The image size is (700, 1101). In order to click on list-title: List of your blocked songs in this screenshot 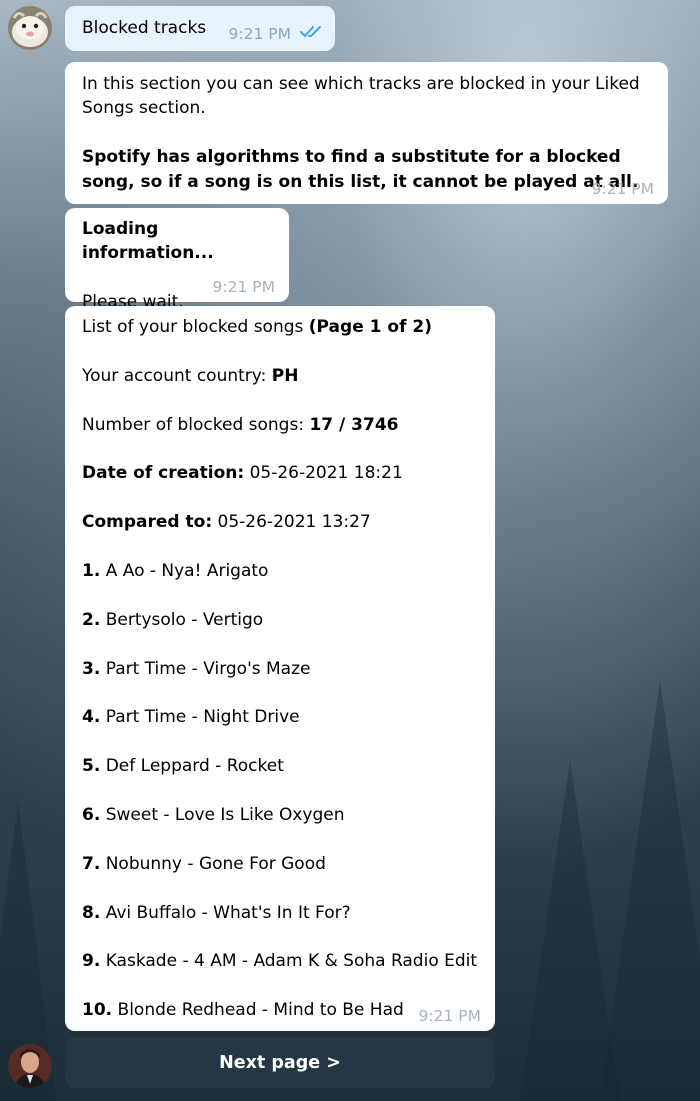, I will do `click(193, 327)`.